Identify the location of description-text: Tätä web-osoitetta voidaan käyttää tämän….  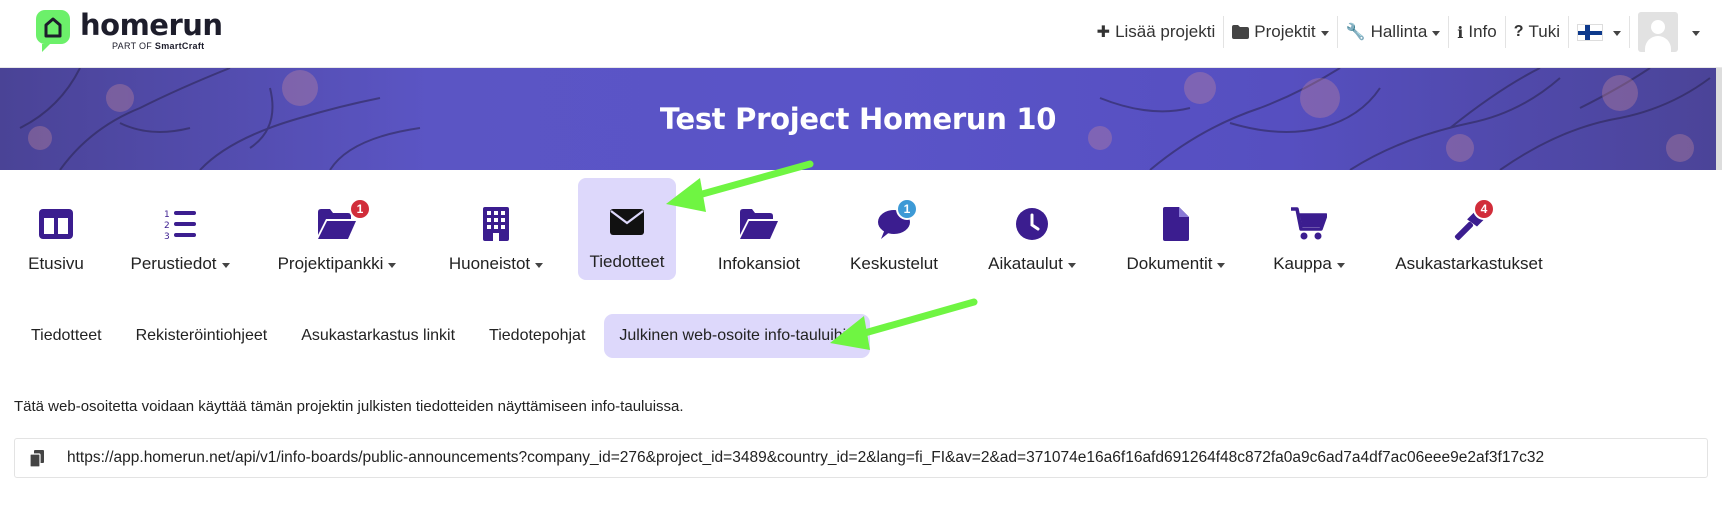
(349, 406).